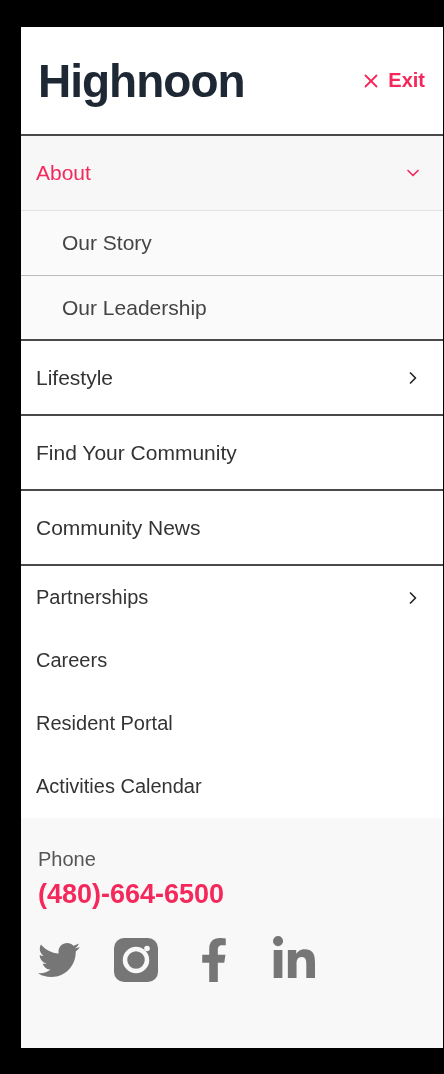  Describe the element at coordinates (232, 243) in the screenshot. I see `submenu-item: Our Story` at that location.